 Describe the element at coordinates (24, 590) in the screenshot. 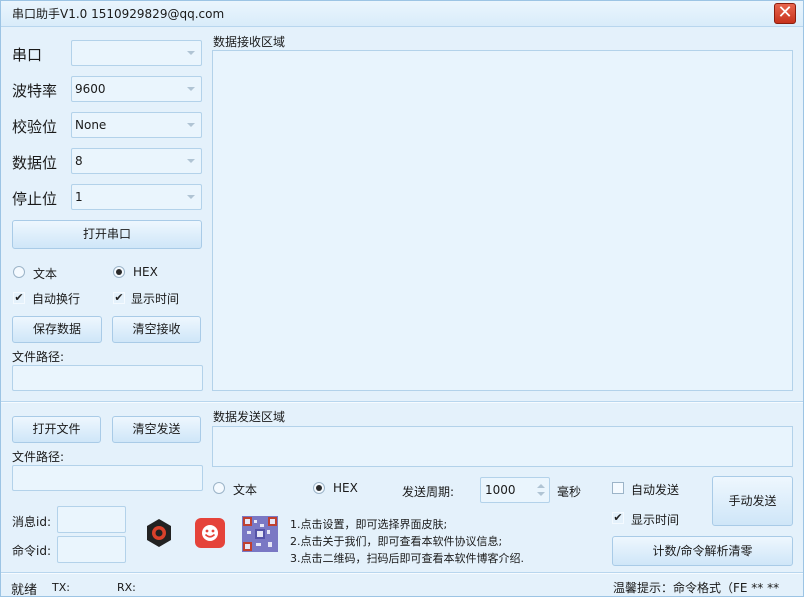

I see `status-state: 就绪` at that location.